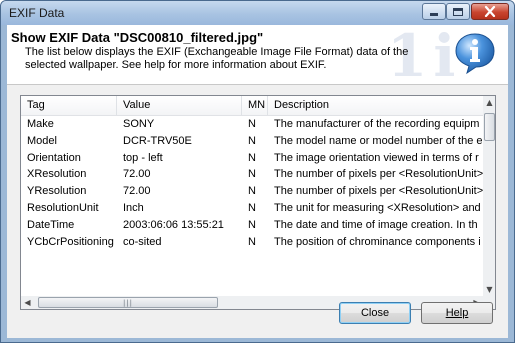 This screenshot has width=515, height=343. Describe the element at coordinates (139, 124) in the screenshot. I see `row-value: SONY` at that location.